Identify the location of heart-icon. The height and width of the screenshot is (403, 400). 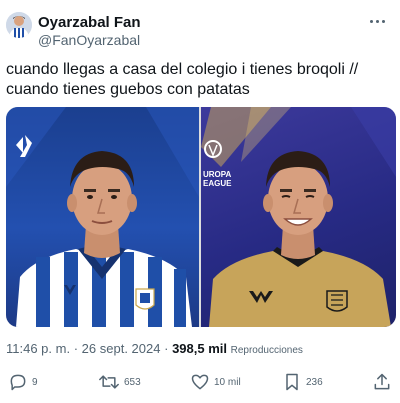
(200, 382).